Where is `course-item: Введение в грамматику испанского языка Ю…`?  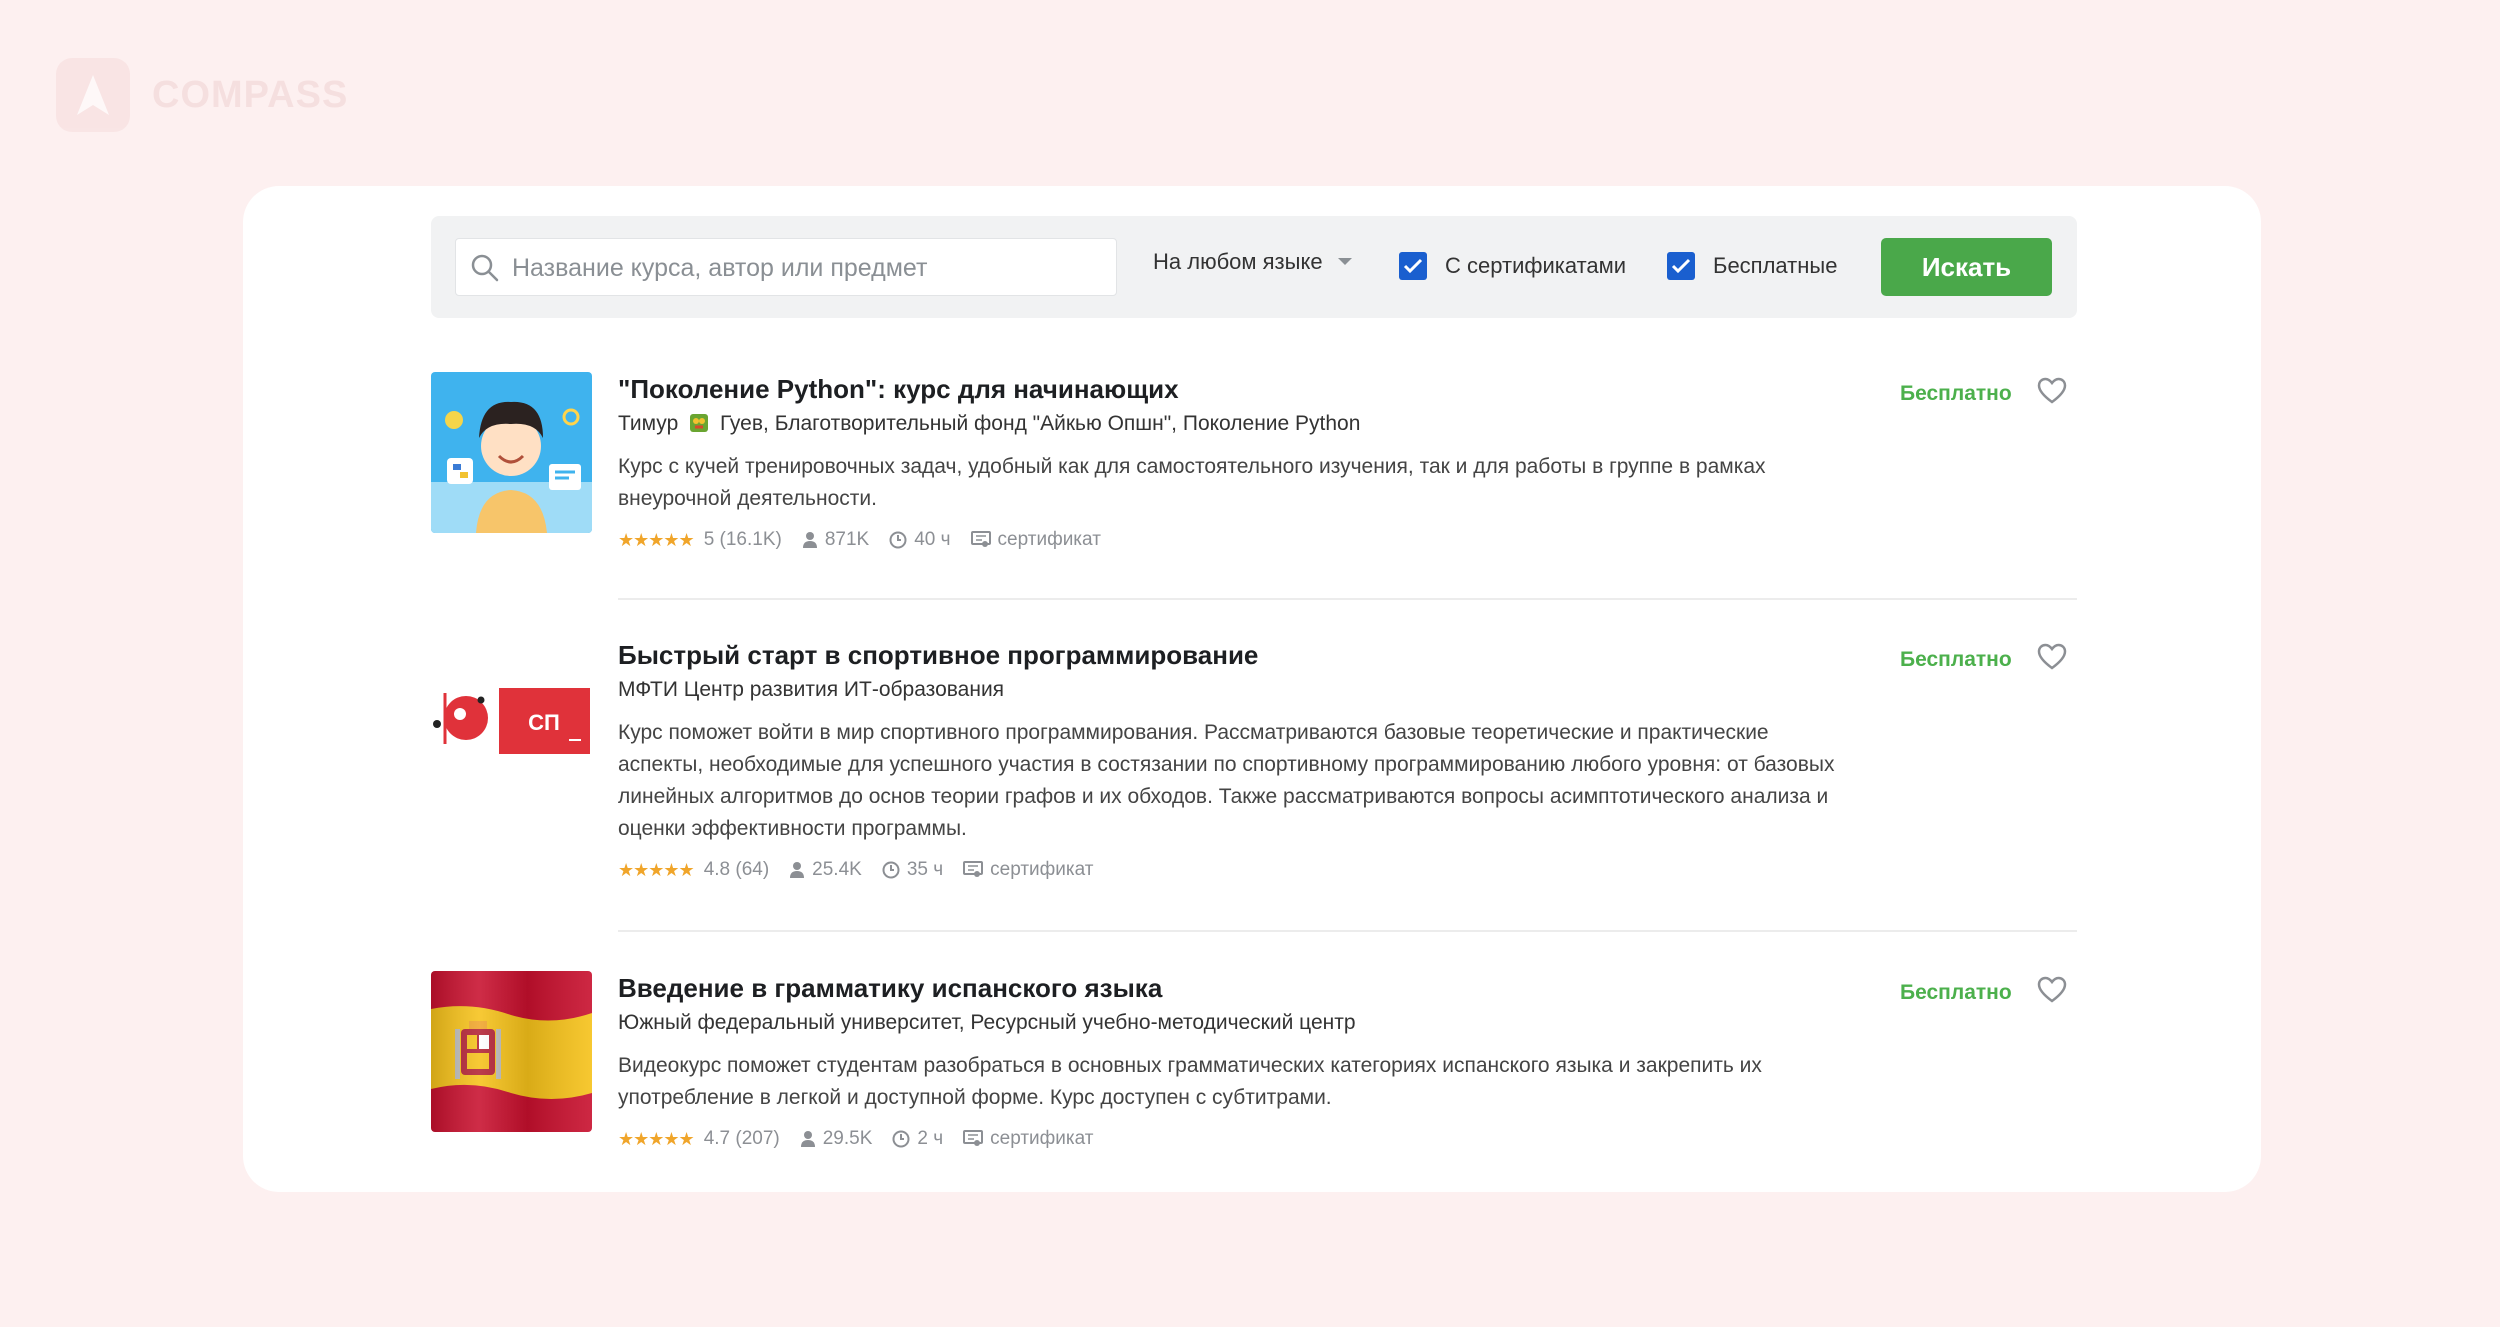 course-item: Введение в грамматику испанского языка Ю… is located at coordinates (1254, 1071).